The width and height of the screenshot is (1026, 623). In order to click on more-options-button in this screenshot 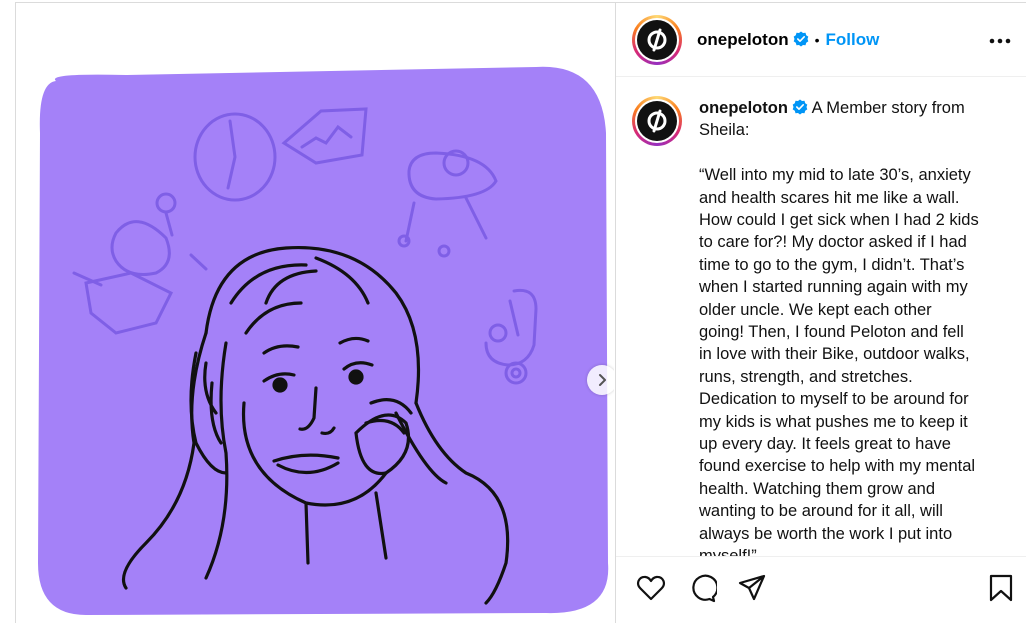, I will do `click(1000, 40)`.